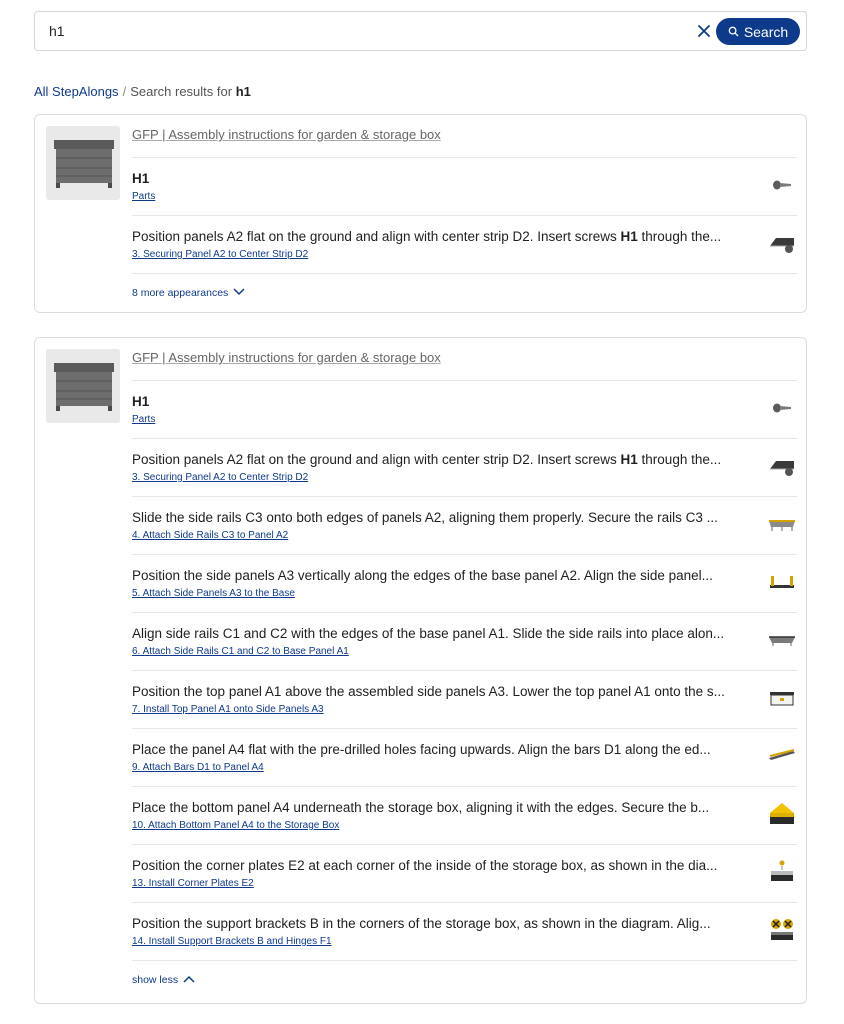  Describe the element at coordinates (782, 698) in the screenshot. I see `top-panel-icon` at that location.